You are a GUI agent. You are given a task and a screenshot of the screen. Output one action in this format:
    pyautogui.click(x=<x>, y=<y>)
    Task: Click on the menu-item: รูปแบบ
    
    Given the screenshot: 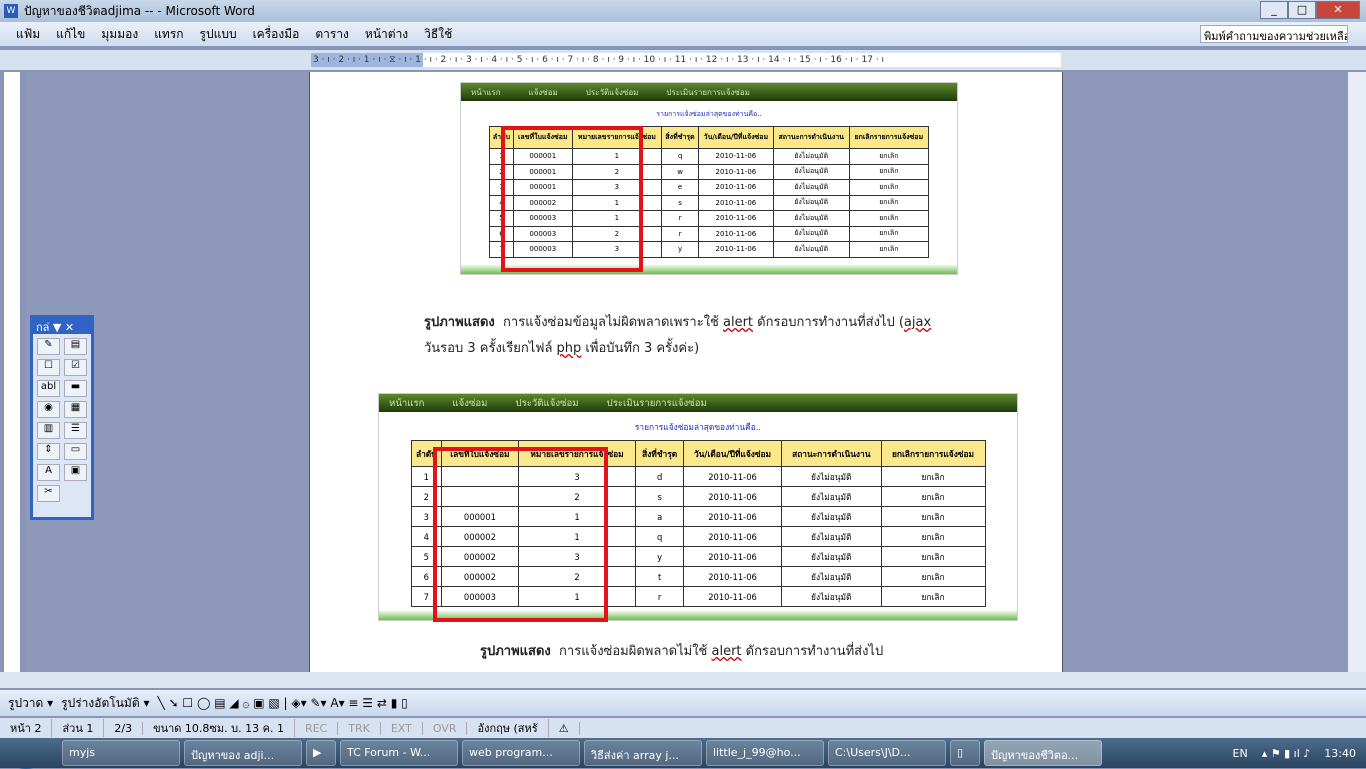 What is the action you would take?
    pyautogui.click(x=218, y=34)
    